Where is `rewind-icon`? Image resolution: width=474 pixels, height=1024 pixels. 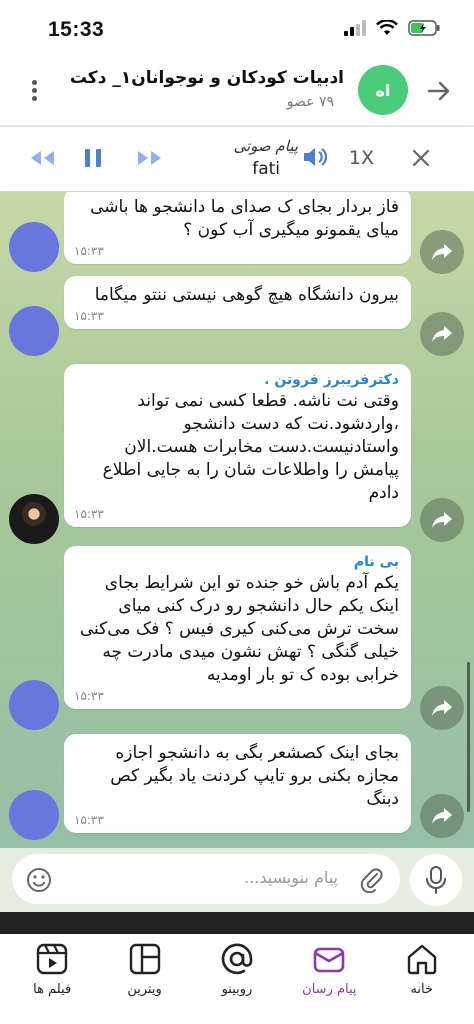
rewind-icon is located at coordinates (42, 158).